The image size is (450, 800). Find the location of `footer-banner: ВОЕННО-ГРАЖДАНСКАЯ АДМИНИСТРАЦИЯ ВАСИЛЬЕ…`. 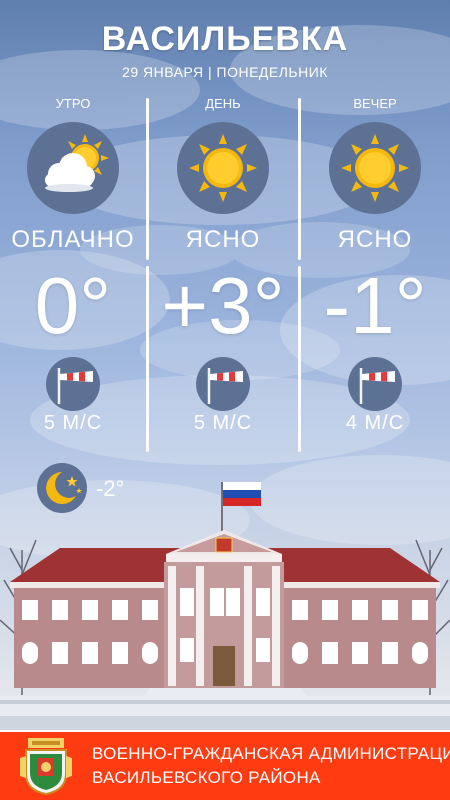

footer-banner: ВОЕННО-ГРАЖДАНСКАЯ АДМИНИСТРАЦИЯ ВАСИЛЬЕ… is located at coordinates (225, 765).